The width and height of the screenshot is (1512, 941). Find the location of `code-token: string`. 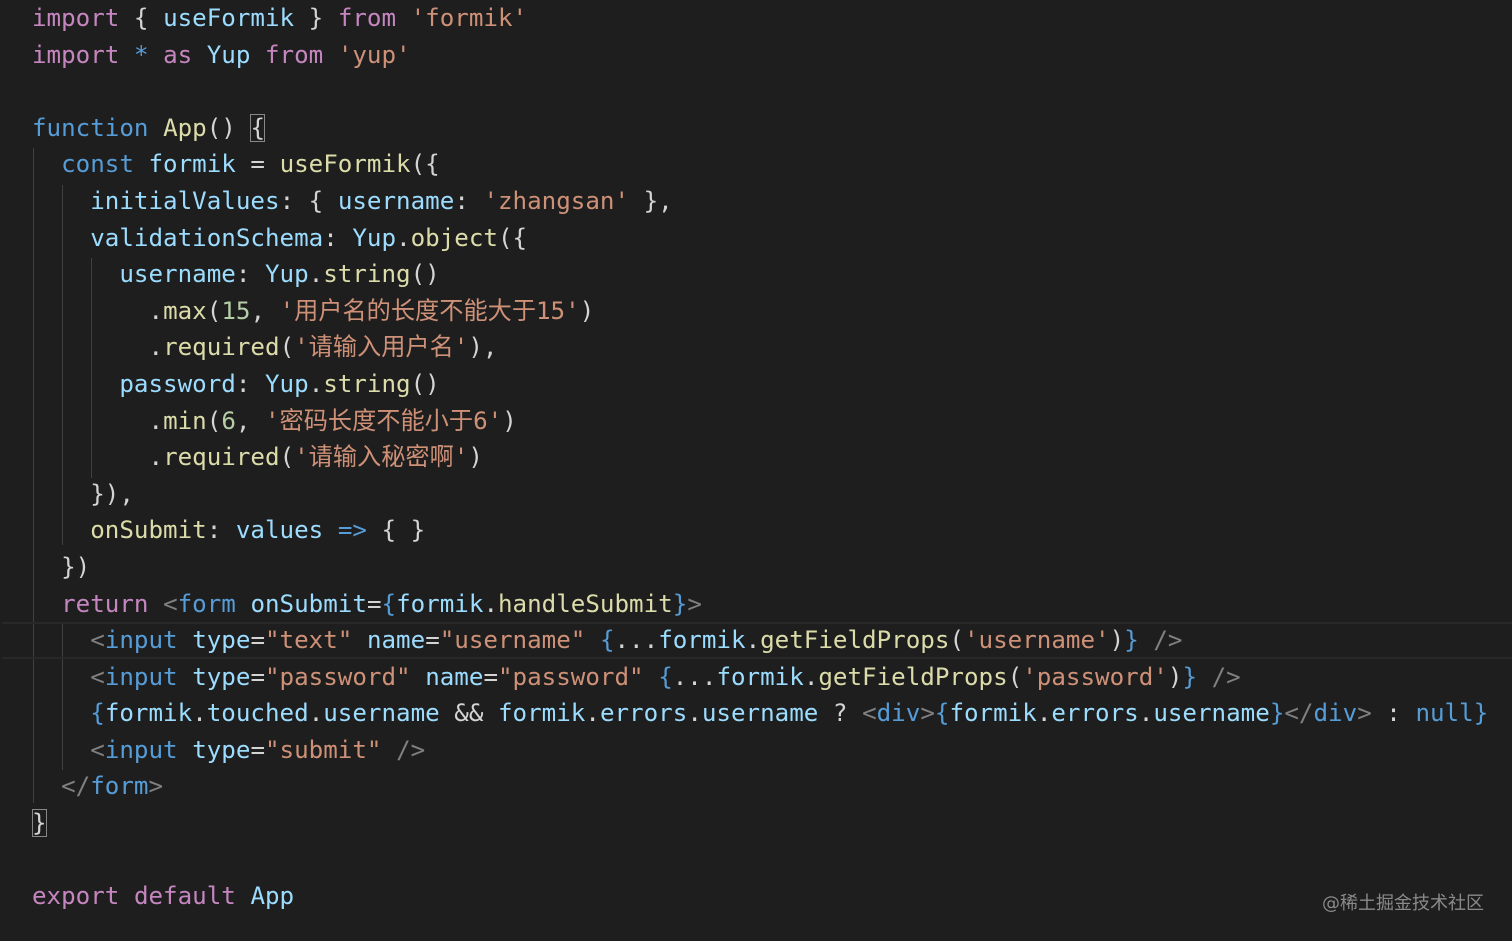

code-token: string is located at coordinates (367, 274).